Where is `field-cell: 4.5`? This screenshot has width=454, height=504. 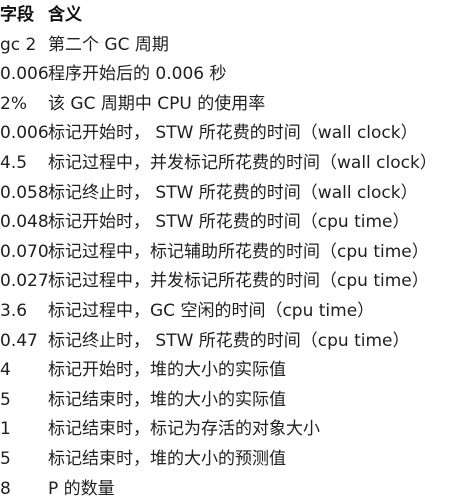
field-cell: 4.5 is located at coordinates (24, 164).